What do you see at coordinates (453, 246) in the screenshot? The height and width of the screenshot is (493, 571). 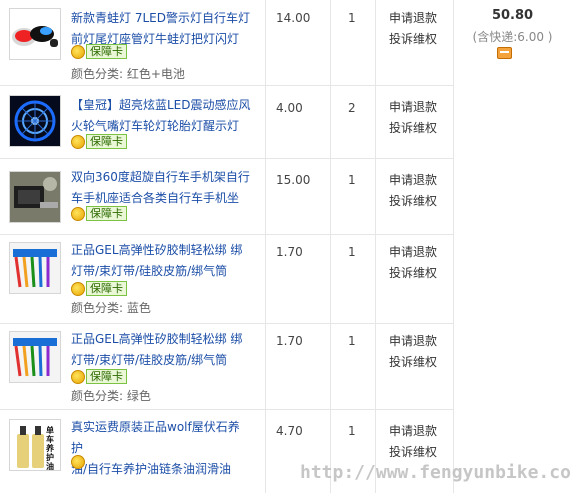 I see `summary-divider` at bounding box center [453, 246].